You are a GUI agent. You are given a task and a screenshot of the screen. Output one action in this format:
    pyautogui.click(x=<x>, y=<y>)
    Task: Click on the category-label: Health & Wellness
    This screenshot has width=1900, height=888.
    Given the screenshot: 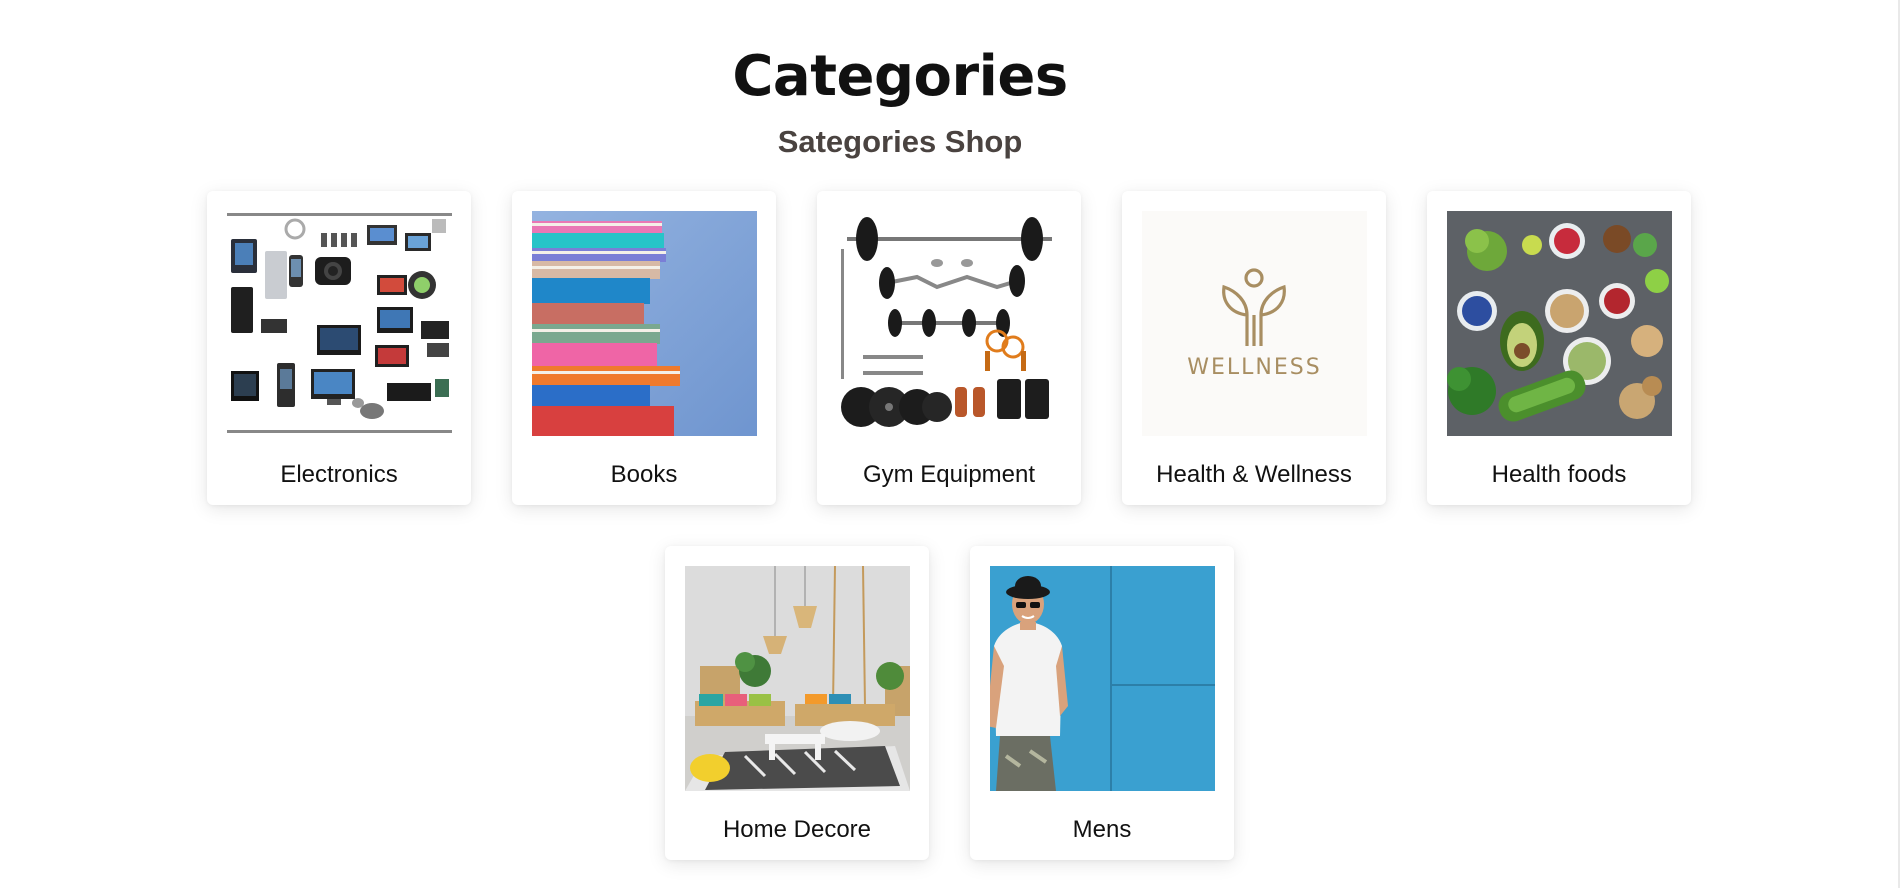 What is the action you would take?
    pyautogui.click(x=1254, y=474)
    